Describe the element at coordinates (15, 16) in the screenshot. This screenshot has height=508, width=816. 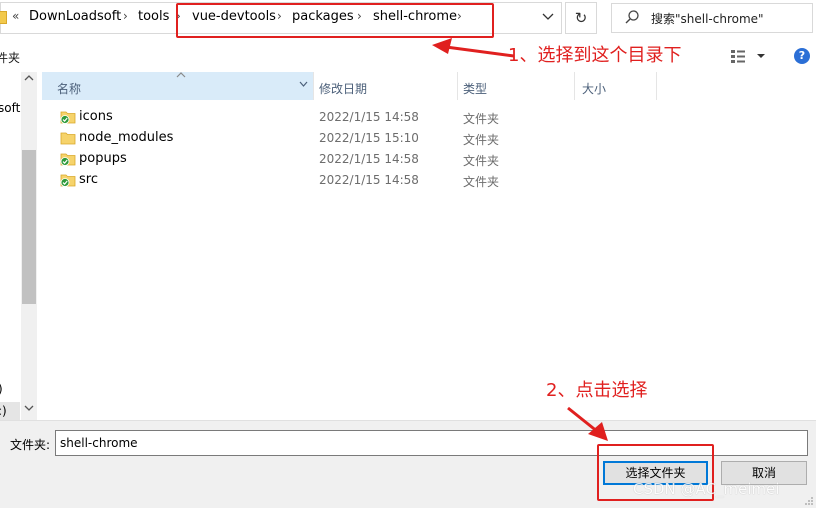
I see `breadcrumb-overflow: «` at that location.